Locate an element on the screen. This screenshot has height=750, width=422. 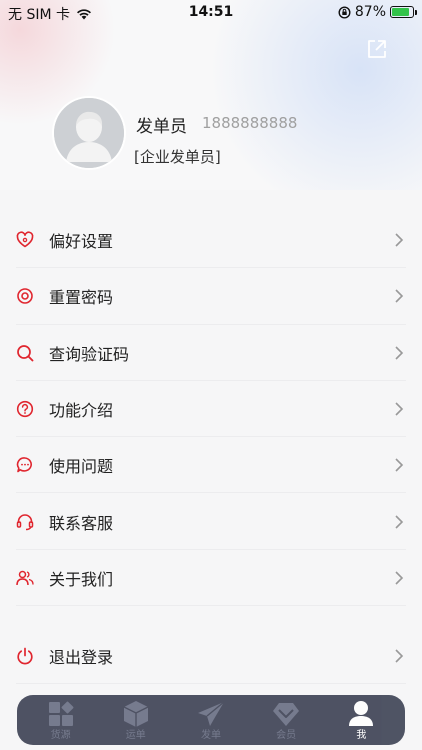
tab-membership: 会员 is located at coordinates (286, 720).